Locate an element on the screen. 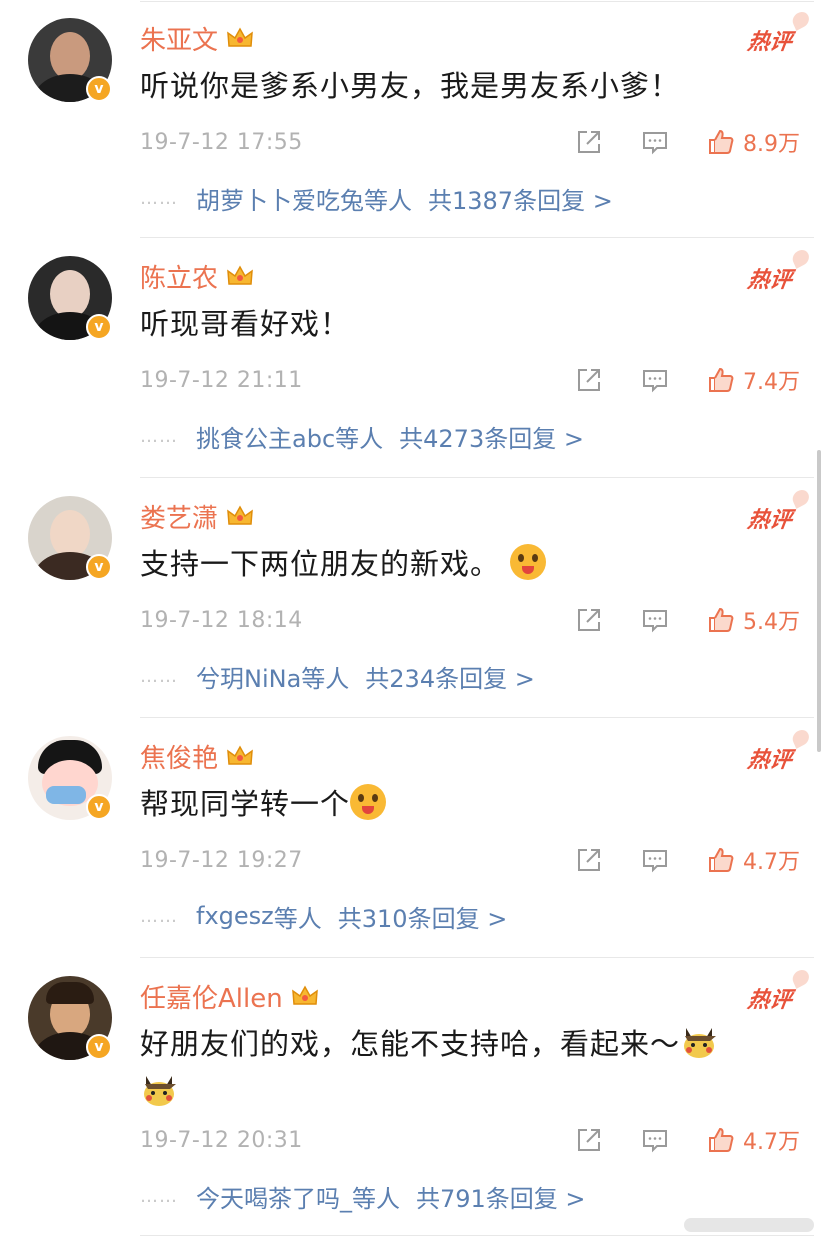 Image resolution: width=828 pixels, height=1252 pixels. comment-text: 听现哥看好戏！ is located at coordinates (245, 324).